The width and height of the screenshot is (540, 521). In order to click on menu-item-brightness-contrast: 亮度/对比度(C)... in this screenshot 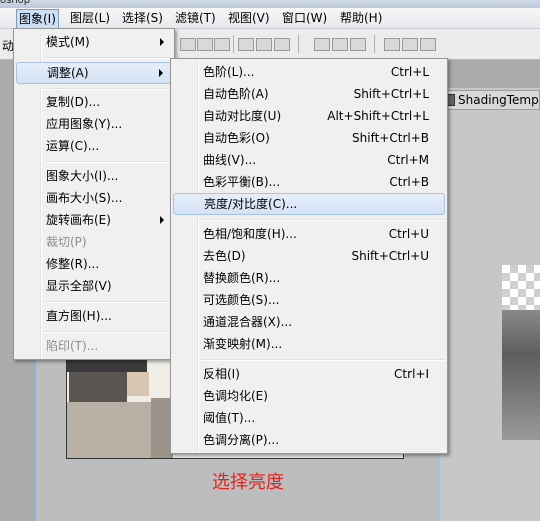, I will do `click(309, 204)`.